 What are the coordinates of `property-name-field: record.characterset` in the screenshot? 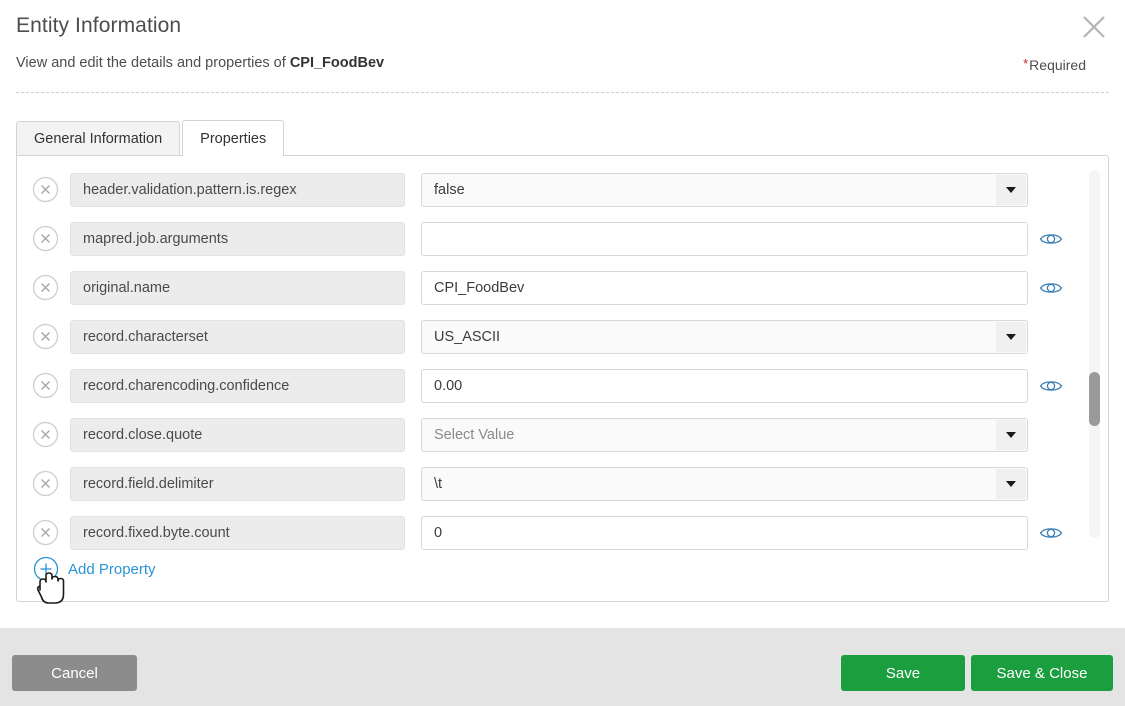 It's located at (237, 337).